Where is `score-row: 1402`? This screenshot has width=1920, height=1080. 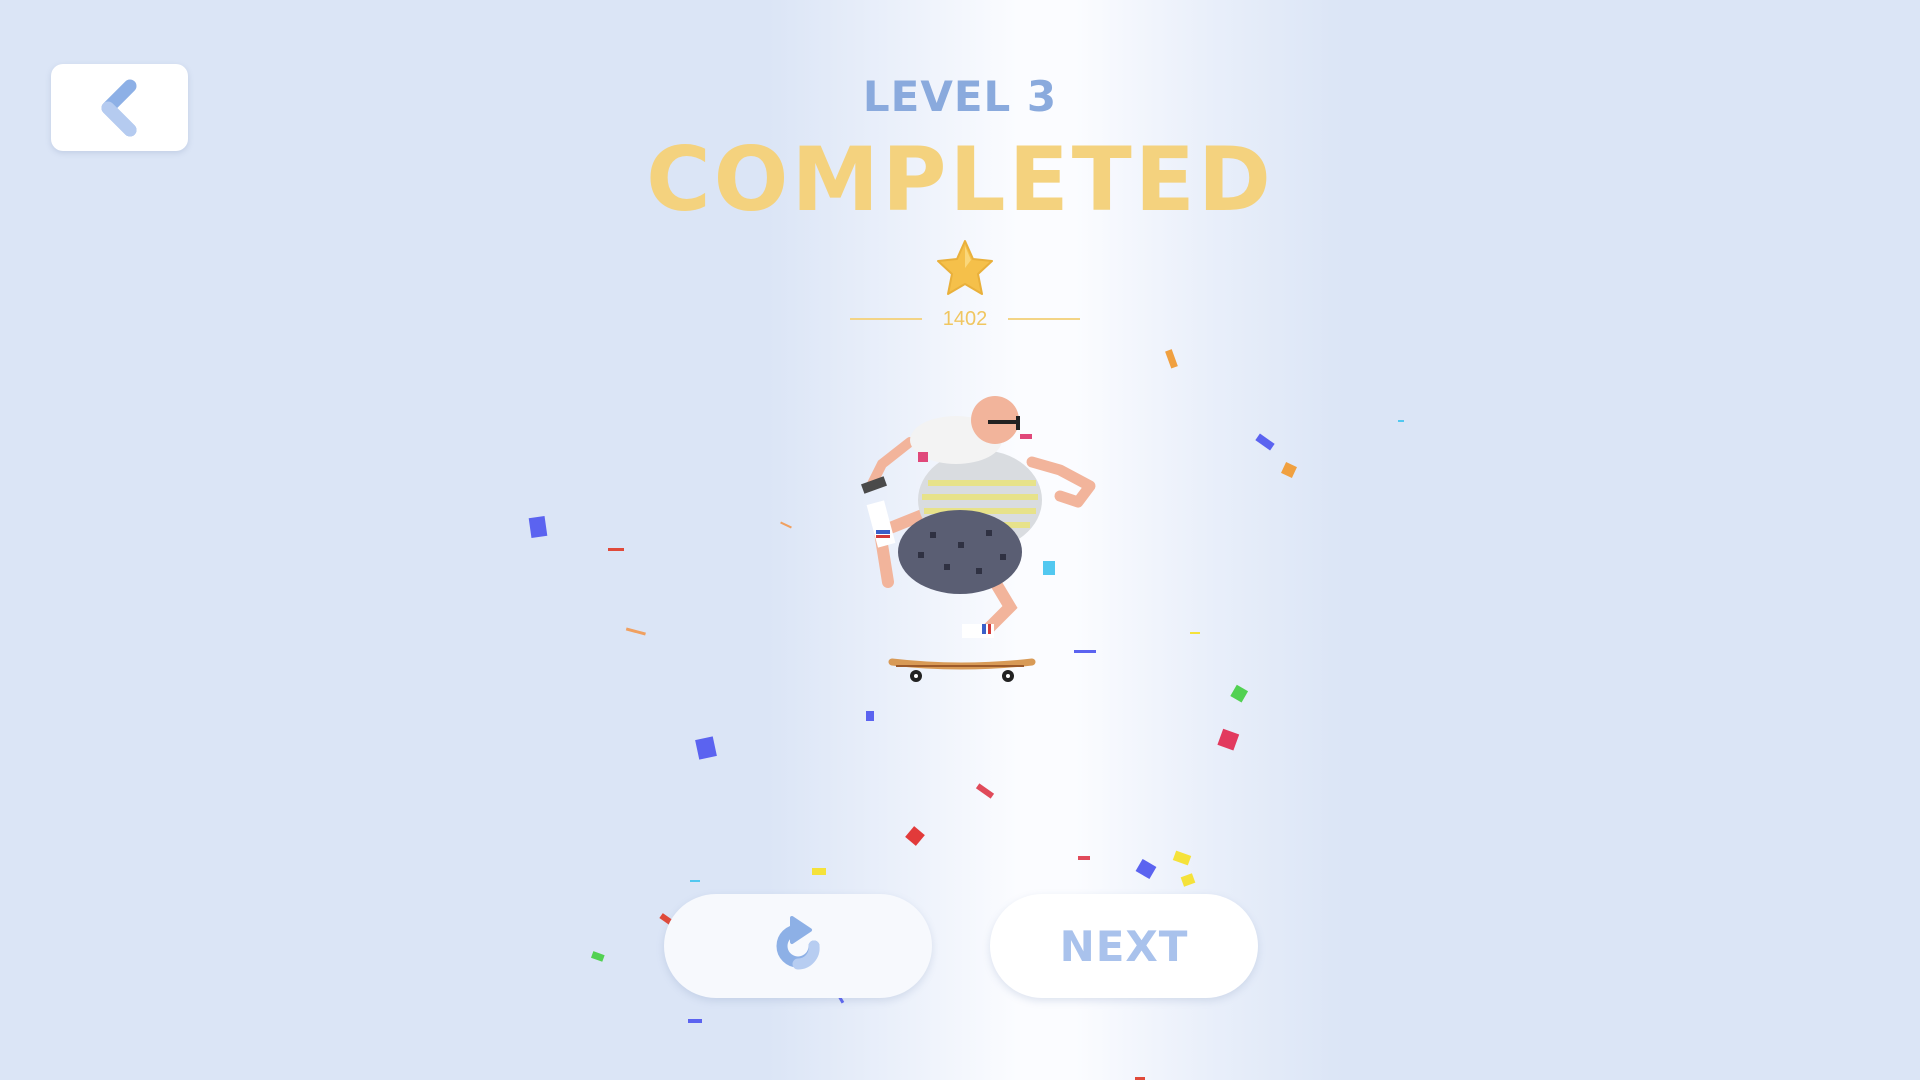 score-row: 1402 is located at coordinates (965, 319).